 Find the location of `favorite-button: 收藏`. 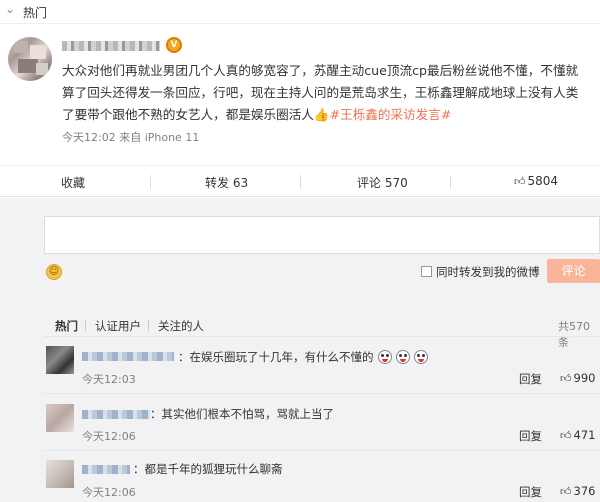

favorite-button: 收藏 is located at coordinates (73, 182).